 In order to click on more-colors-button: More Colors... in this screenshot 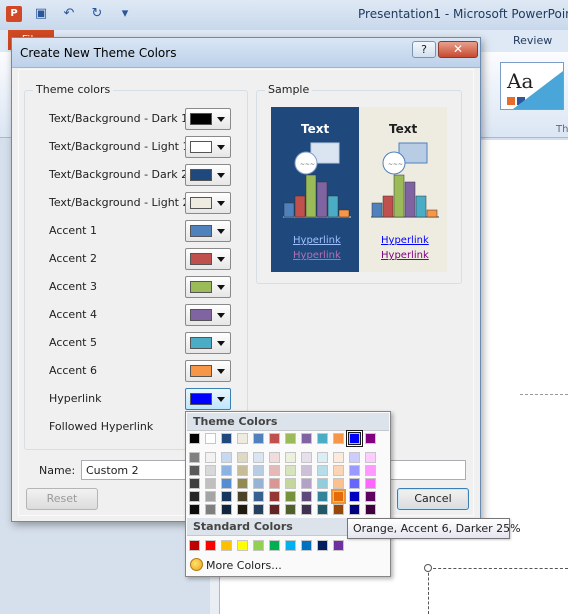, I will do `click(236, 565)`.